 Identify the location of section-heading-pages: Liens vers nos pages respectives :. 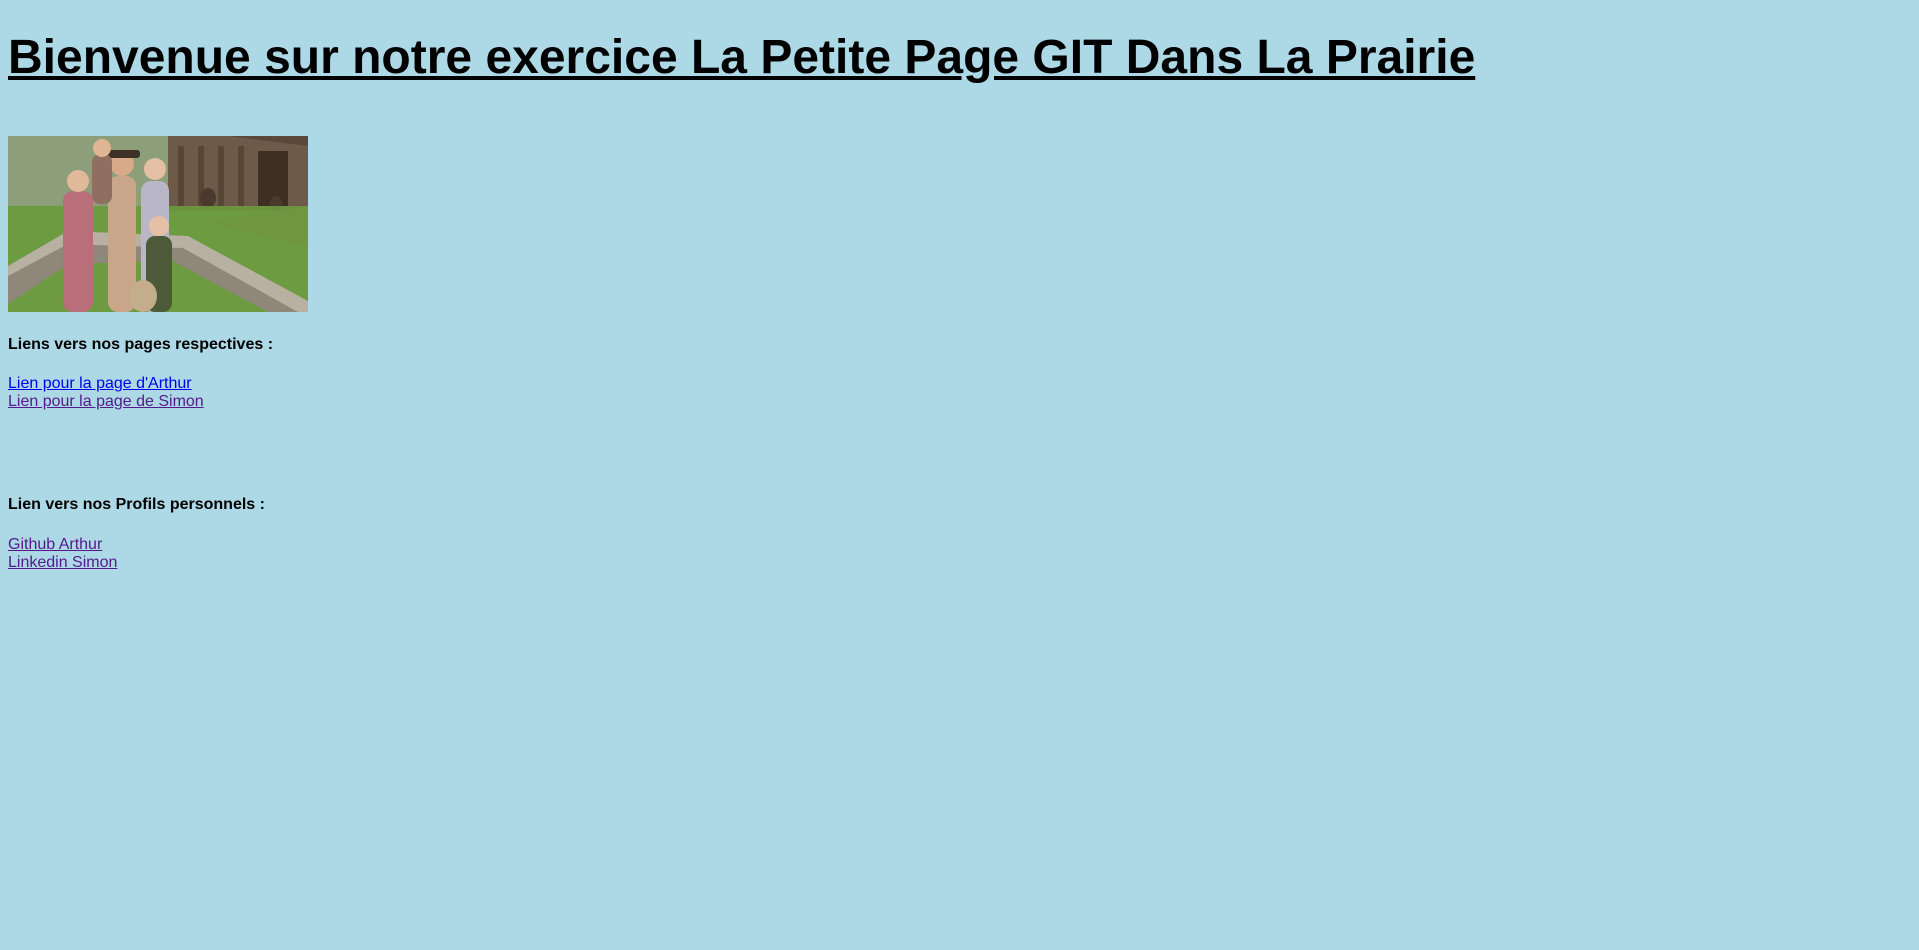
(141, 344).